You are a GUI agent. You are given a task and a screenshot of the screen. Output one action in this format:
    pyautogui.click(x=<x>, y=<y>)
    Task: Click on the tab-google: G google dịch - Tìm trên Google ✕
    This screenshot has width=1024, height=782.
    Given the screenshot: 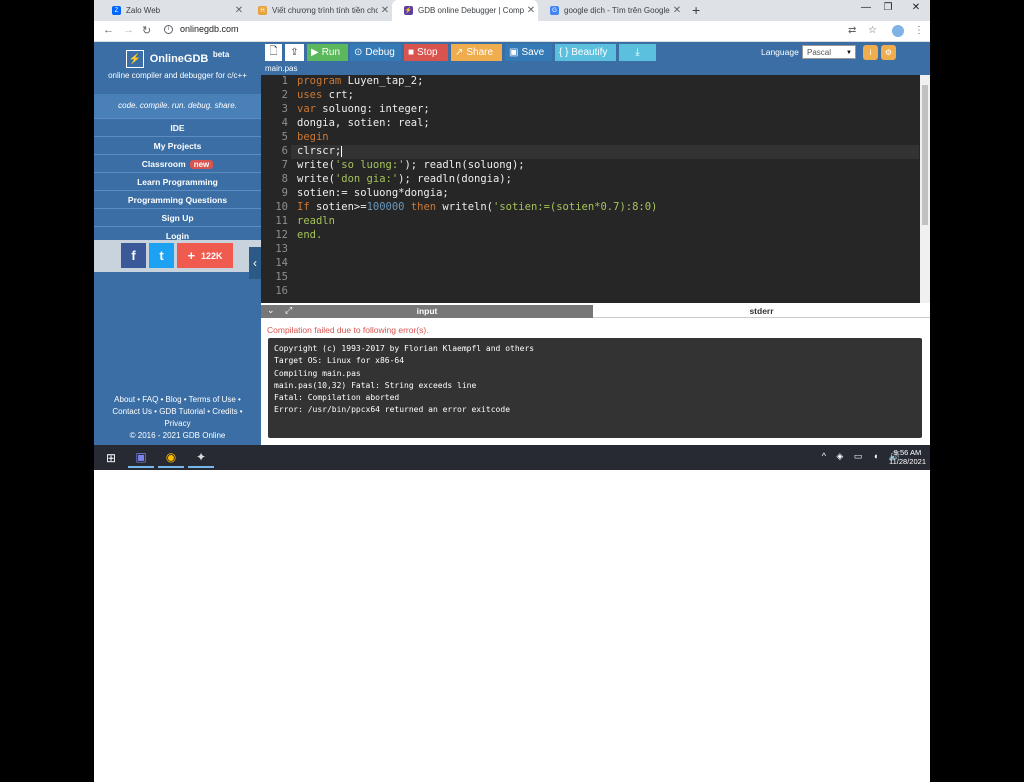 What is the action you would take?
    pyautogui.click(x=611, y=10)
    